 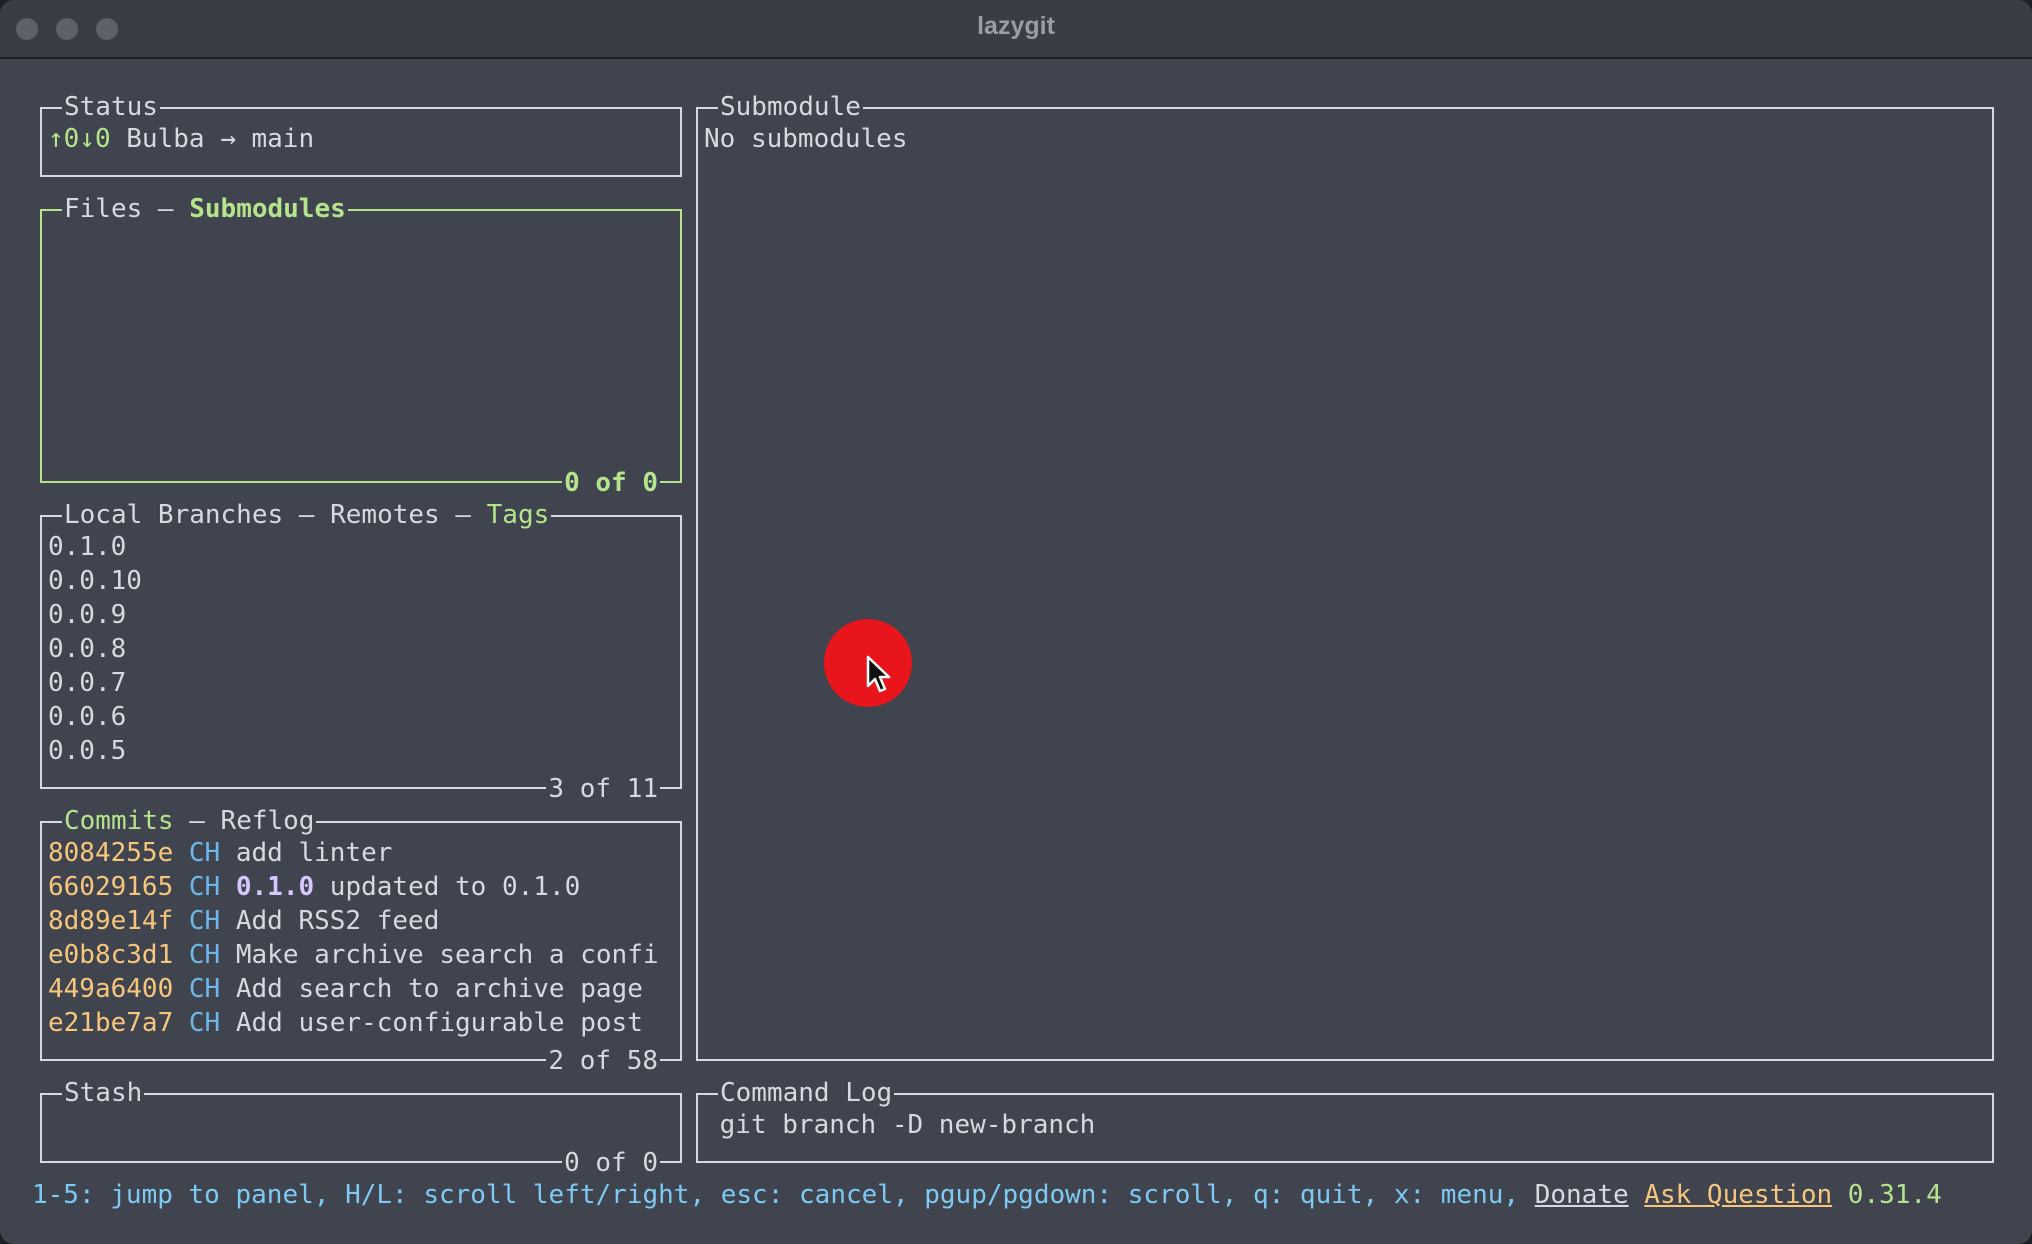 I want to click on commit-message: Add search to archive page, so click(x=439, y=989).